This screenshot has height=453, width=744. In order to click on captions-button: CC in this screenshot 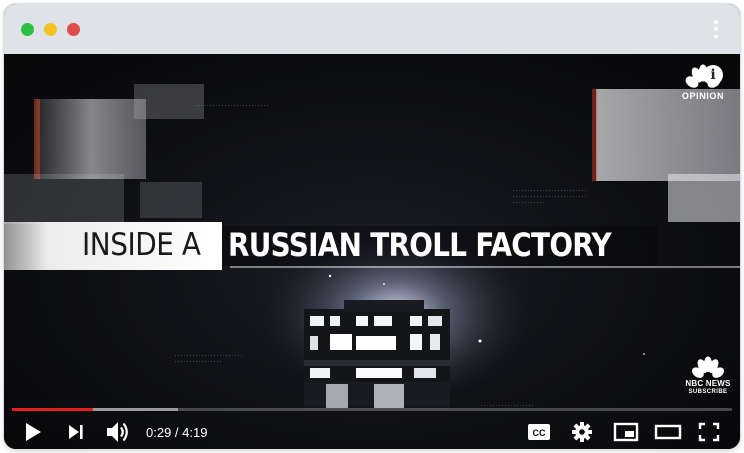, I will do `click(539, 432)`.